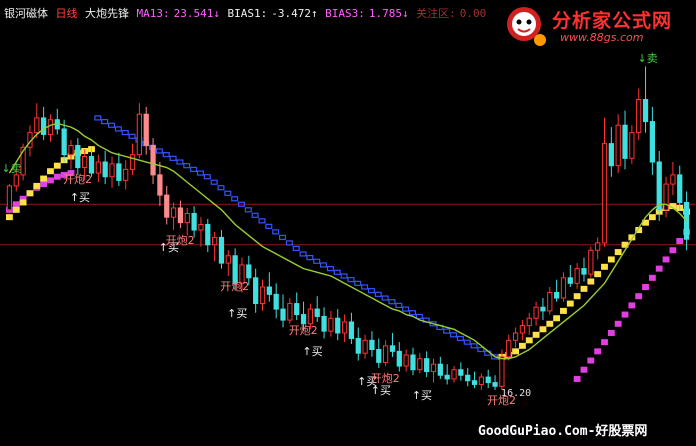  I want to click on footer-watermark: GoodGuPiao.Com-好股票网, so click(563, 431).